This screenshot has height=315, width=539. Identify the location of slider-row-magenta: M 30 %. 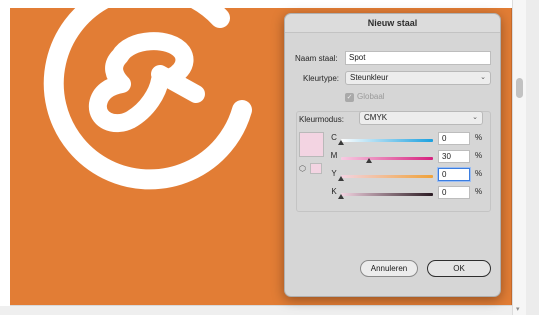
(414, 157).